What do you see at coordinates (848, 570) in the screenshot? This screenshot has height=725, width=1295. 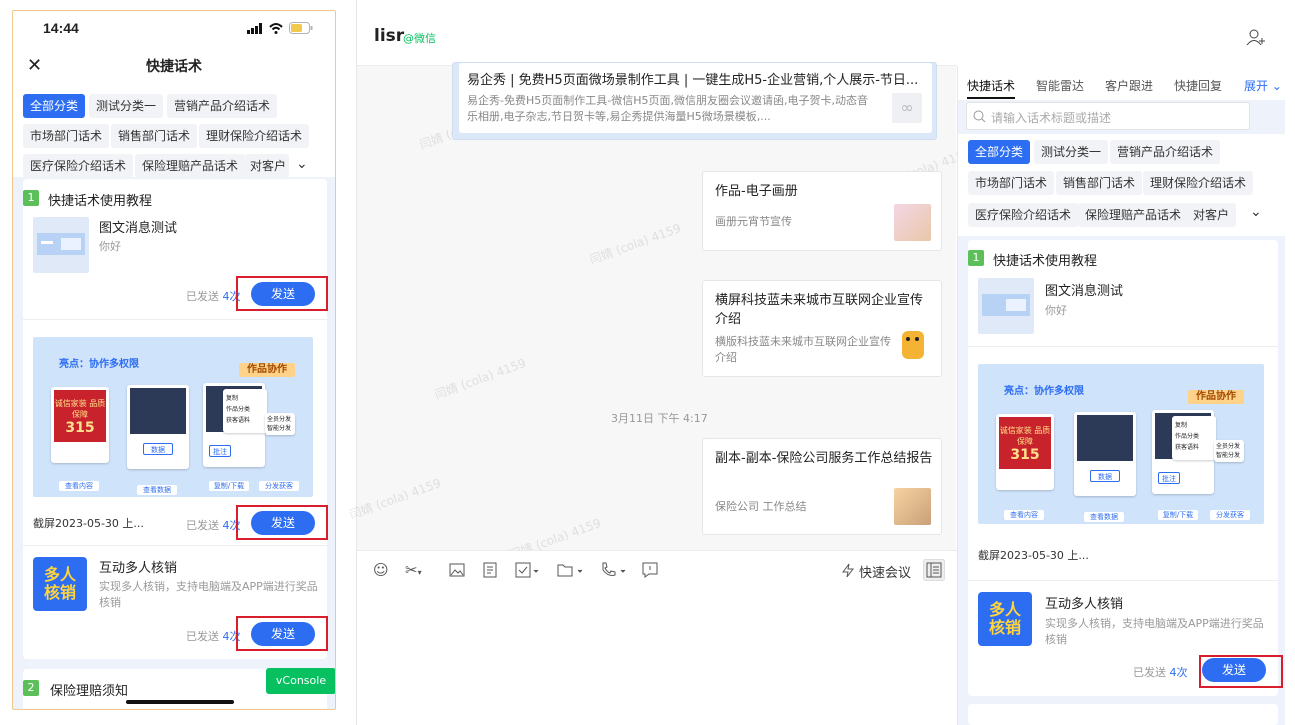 I see `lightning-icon` at bounding box center [848, 570].